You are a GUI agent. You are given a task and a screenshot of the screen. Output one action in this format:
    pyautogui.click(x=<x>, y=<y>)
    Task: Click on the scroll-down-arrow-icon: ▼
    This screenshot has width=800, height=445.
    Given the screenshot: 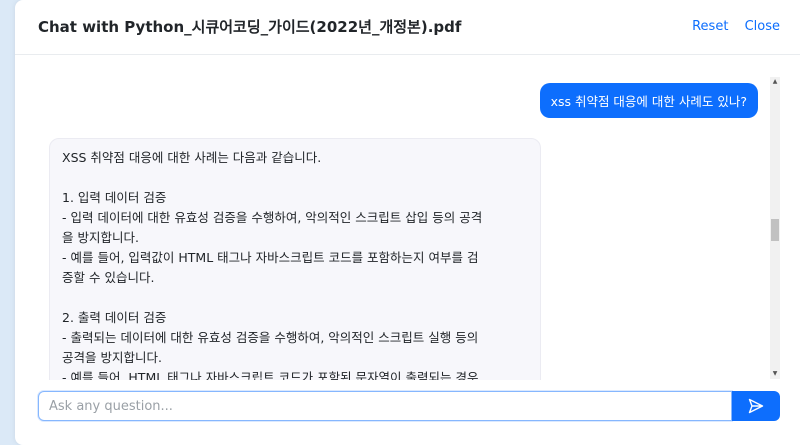 What is the action you would take?
    pyautogui.click(x=775, y=374)
    